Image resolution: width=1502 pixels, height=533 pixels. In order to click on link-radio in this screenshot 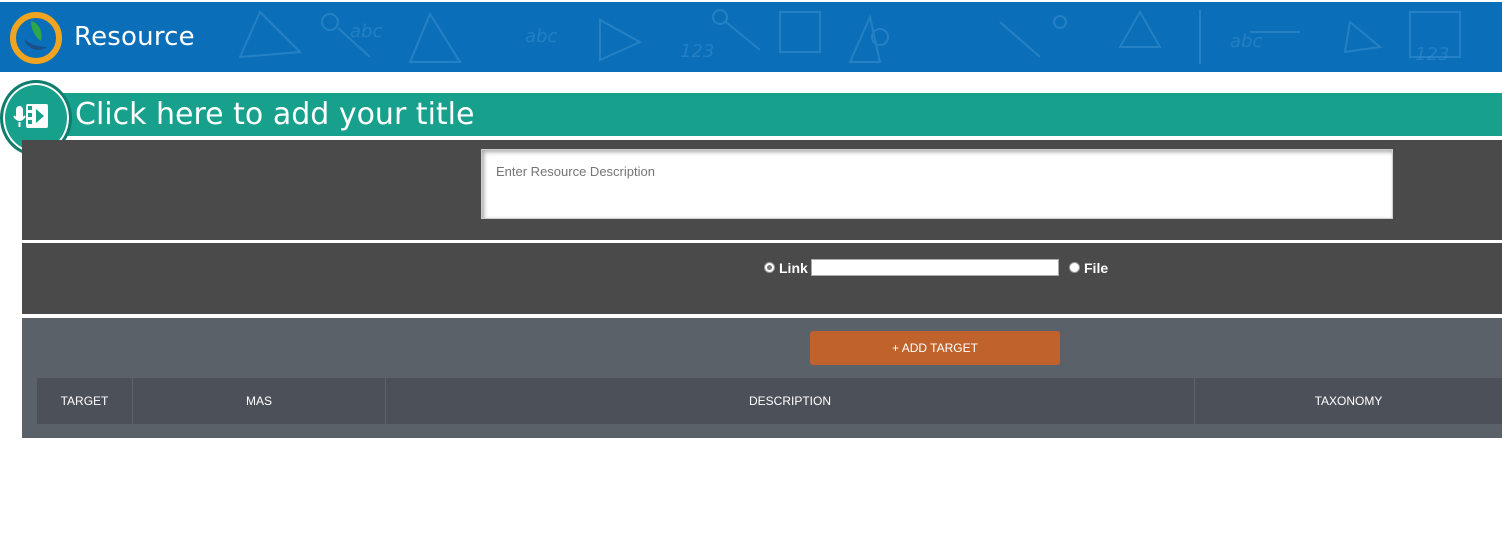, I will do `click(769, 267)`.